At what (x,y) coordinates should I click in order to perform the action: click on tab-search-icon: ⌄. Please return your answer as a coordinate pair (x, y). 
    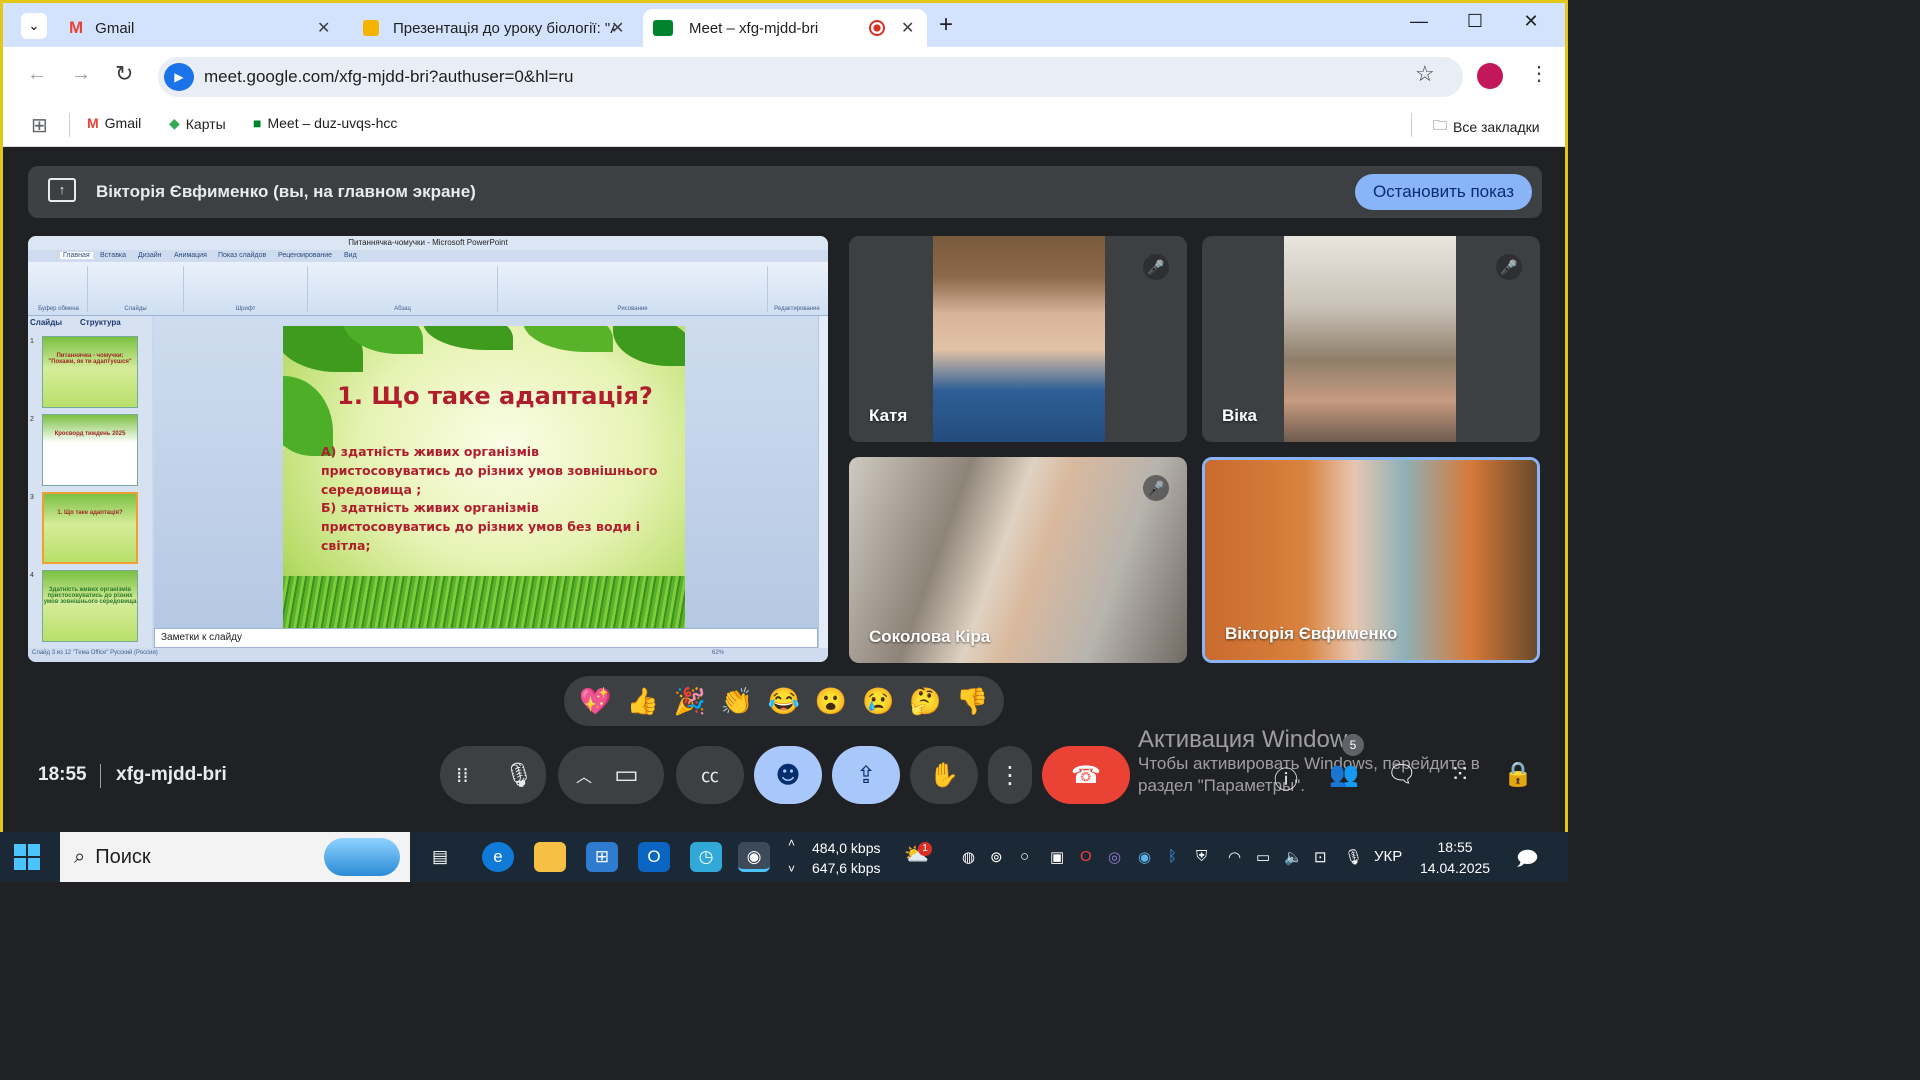
    Looking at the image, I should click on (34, 26).